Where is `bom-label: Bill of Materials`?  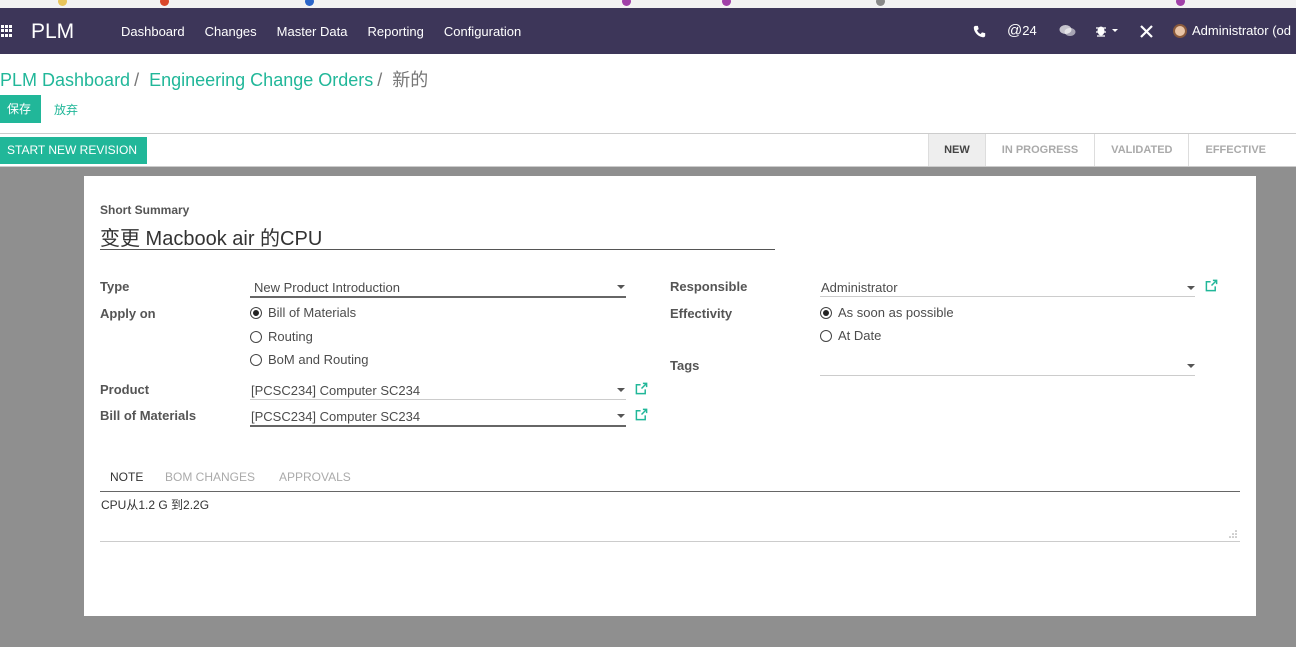 bom-label: Bill of Materials is located at coordinates (148, 415).